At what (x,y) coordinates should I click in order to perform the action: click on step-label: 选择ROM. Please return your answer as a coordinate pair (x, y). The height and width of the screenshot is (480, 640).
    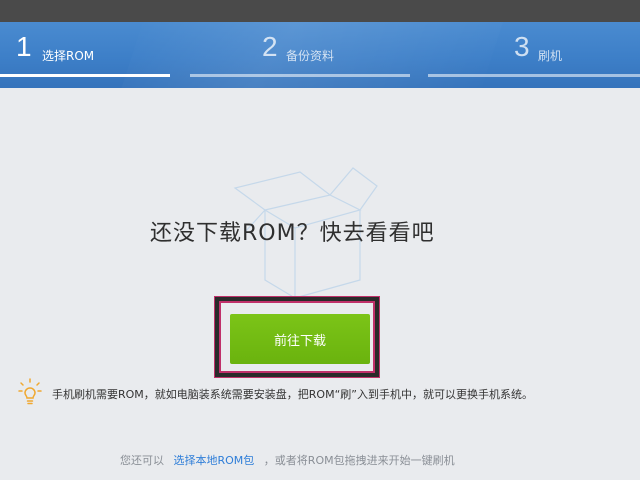
    Looking at the image, I should click on (68, 56).